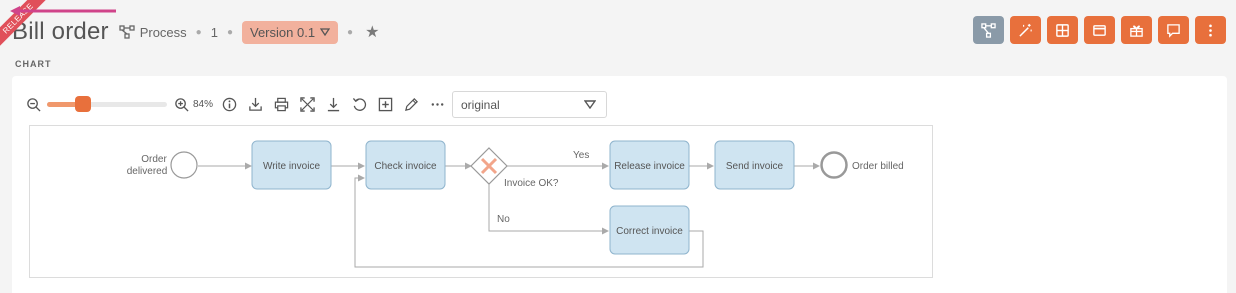 Image resolution: width=1236 pixels, height=293 pixels. Describe the element at coordinates (184, 165) in the screenshot. I see `start-event` at that location.